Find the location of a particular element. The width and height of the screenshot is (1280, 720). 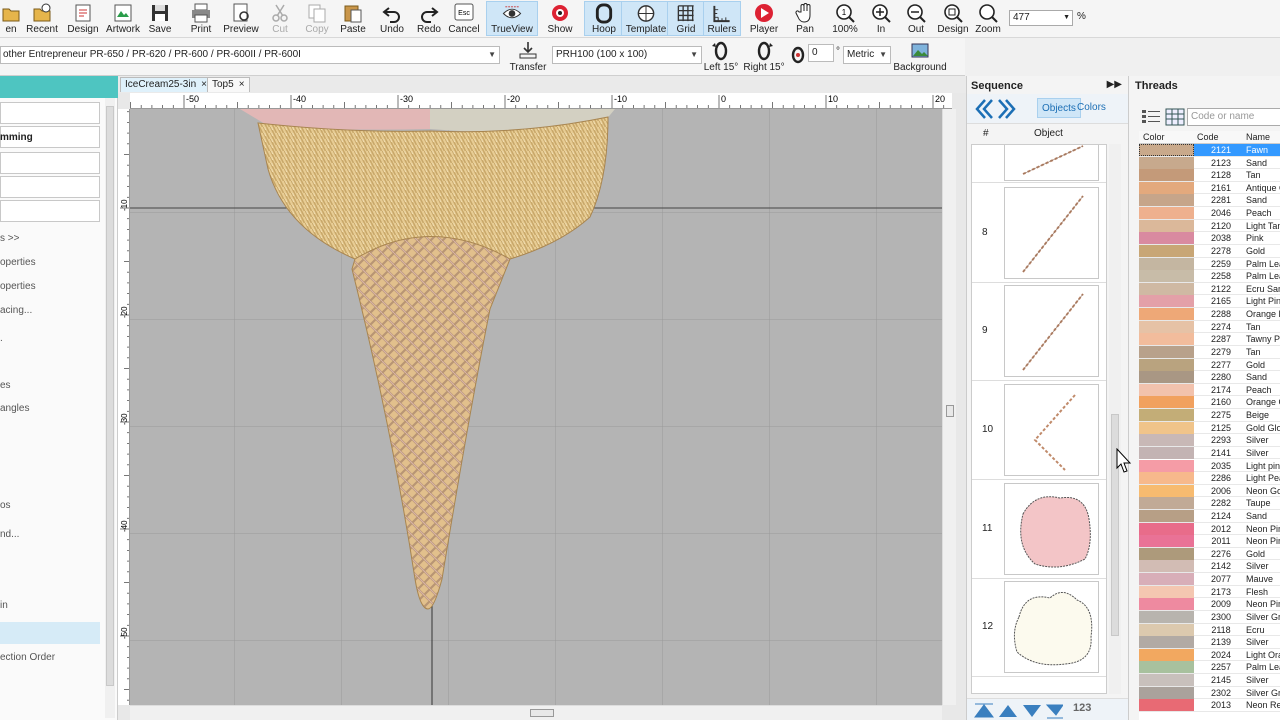

thread-row: 2288 Orange B is located at coordinates (1209, 314).